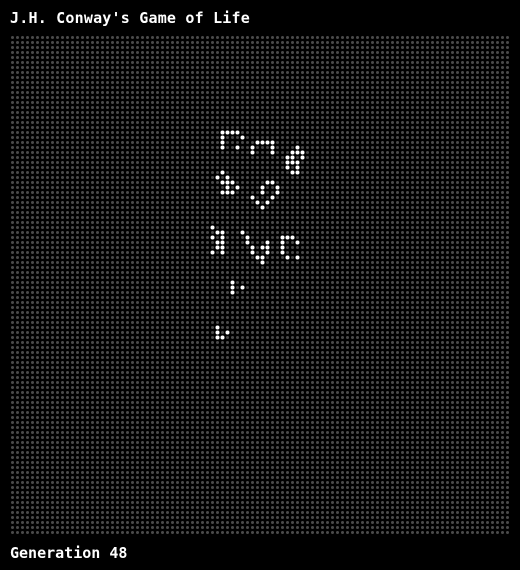  What do you see at coordinates (130, 18) in the screenshot?
I see `window-title: J.H. Conway's Game of Life` at bounding box center [130, 18].